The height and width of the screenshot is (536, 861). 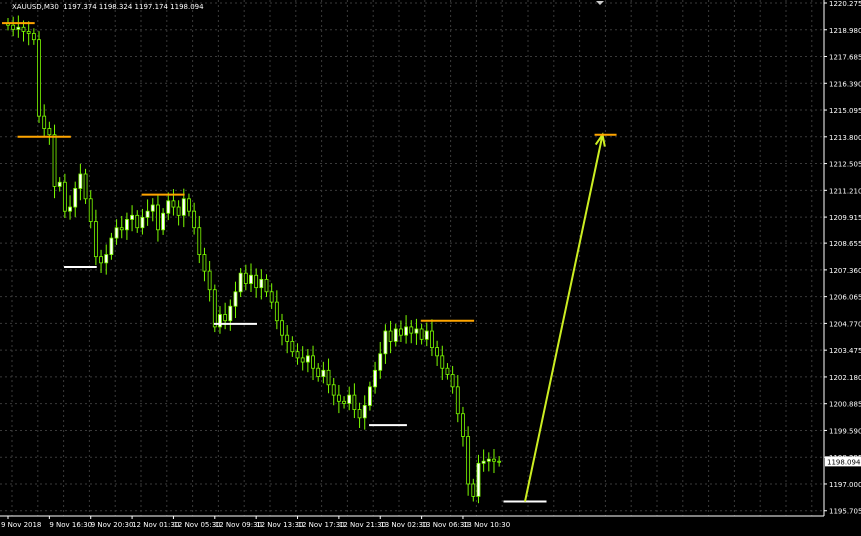 I want to click on price-tick-label: 1217.685, so click(x=845, y=58).